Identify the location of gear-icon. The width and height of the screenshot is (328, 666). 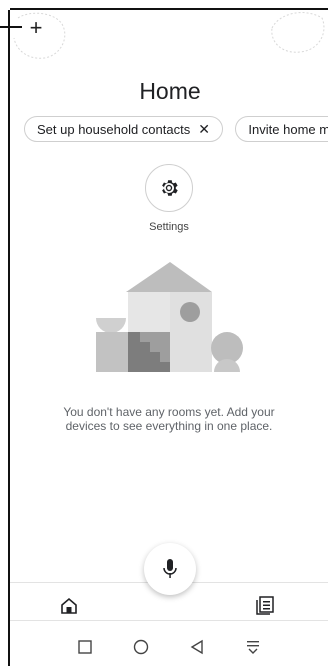
(170, 188).